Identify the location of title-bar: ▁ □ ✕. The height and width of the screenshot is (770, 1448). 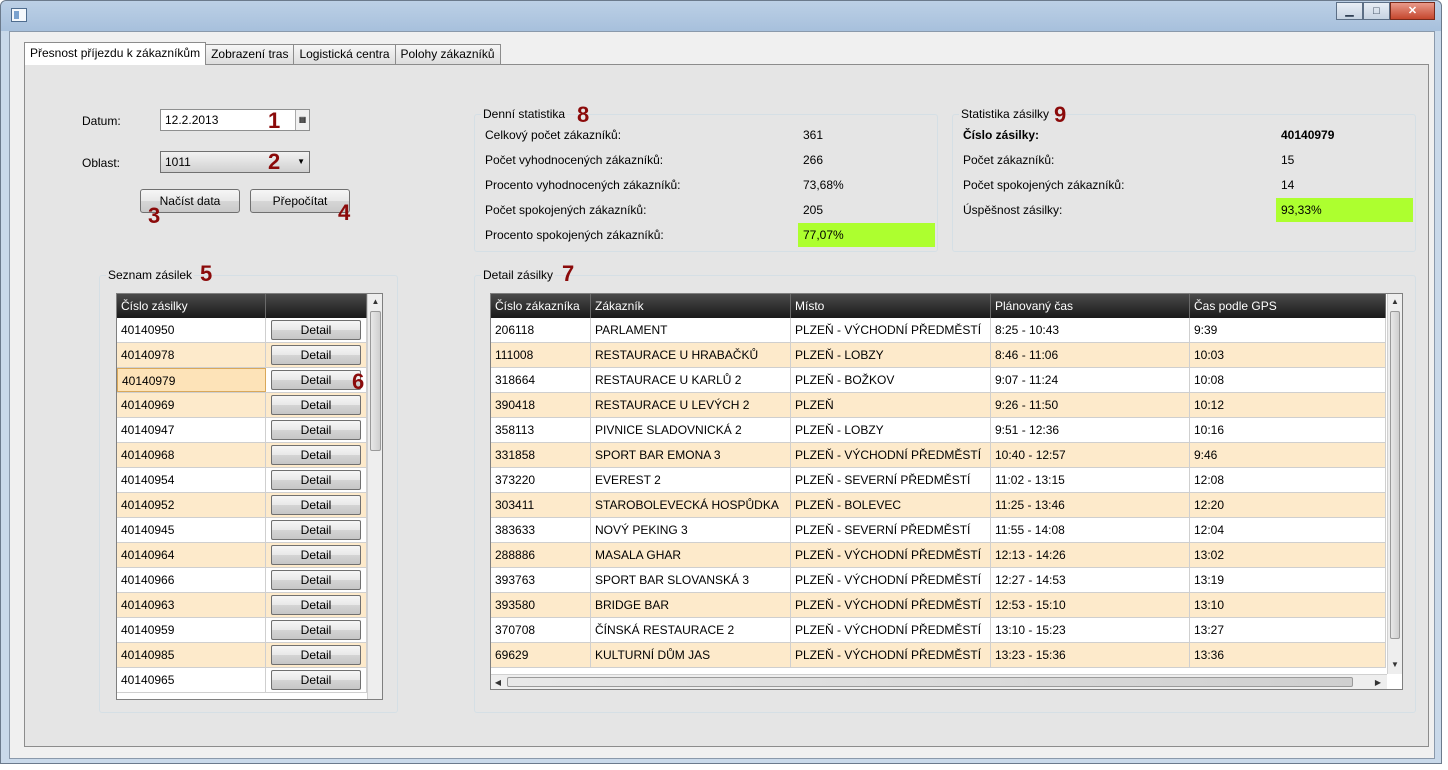
(721, 16).